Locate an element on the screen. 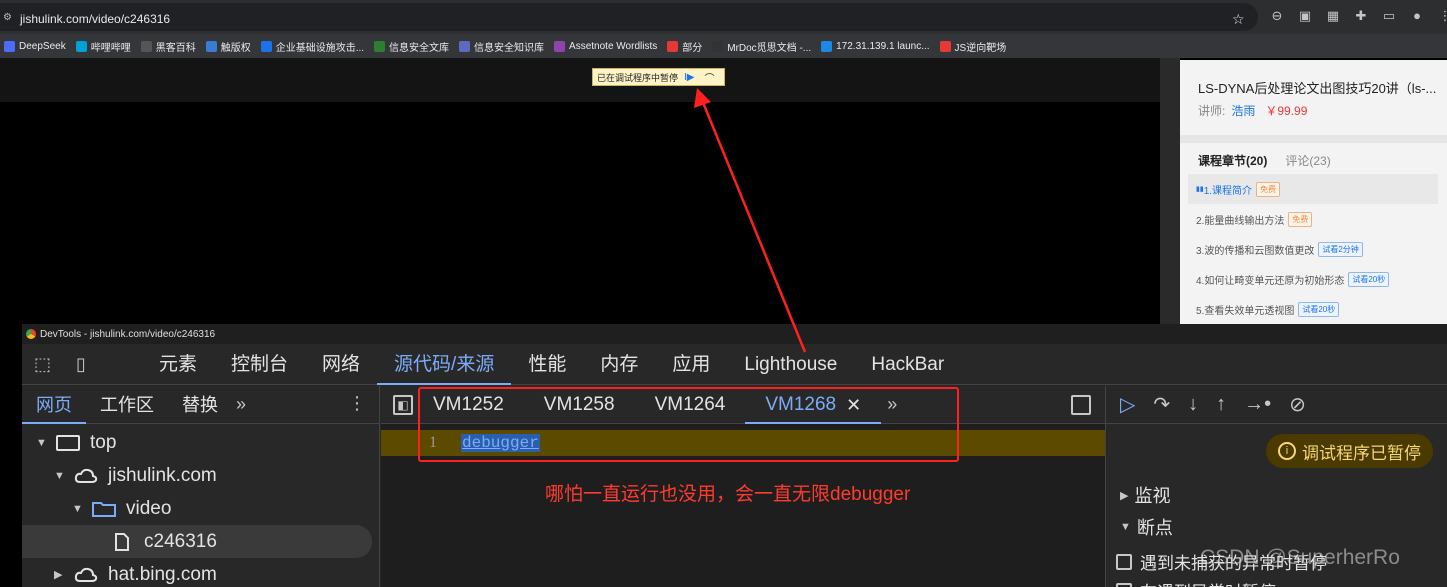 The height and width of the screenshot is (587, 1447). bookmark-label: Assetnote Wordlists is located at coordinates (613, 46).